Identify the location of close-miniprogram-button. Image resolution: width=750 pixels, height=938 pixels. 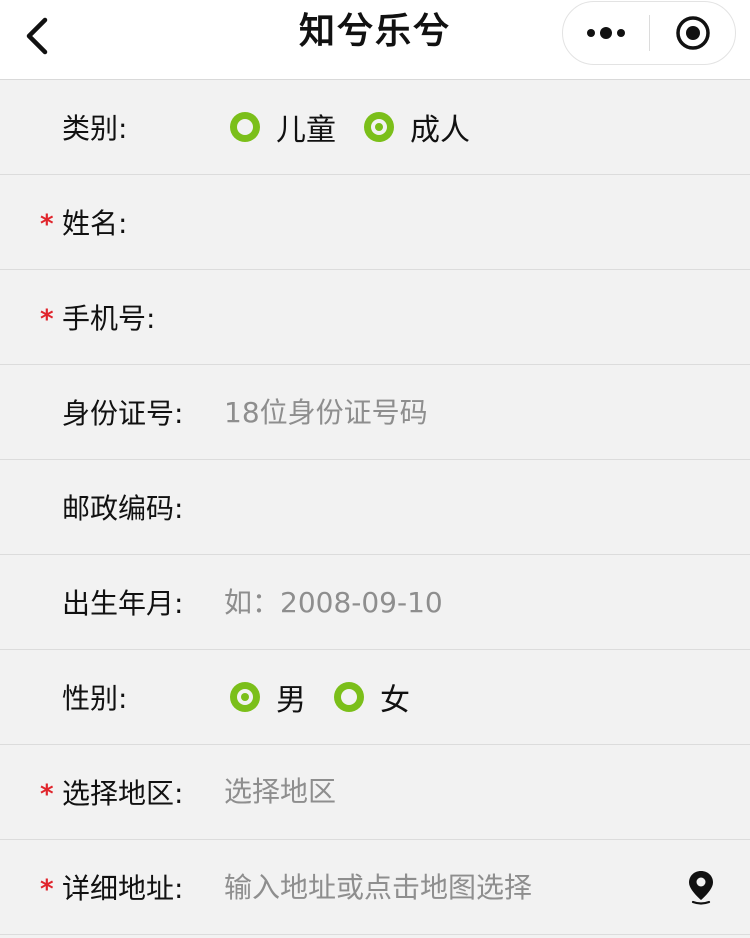
(692, 33).